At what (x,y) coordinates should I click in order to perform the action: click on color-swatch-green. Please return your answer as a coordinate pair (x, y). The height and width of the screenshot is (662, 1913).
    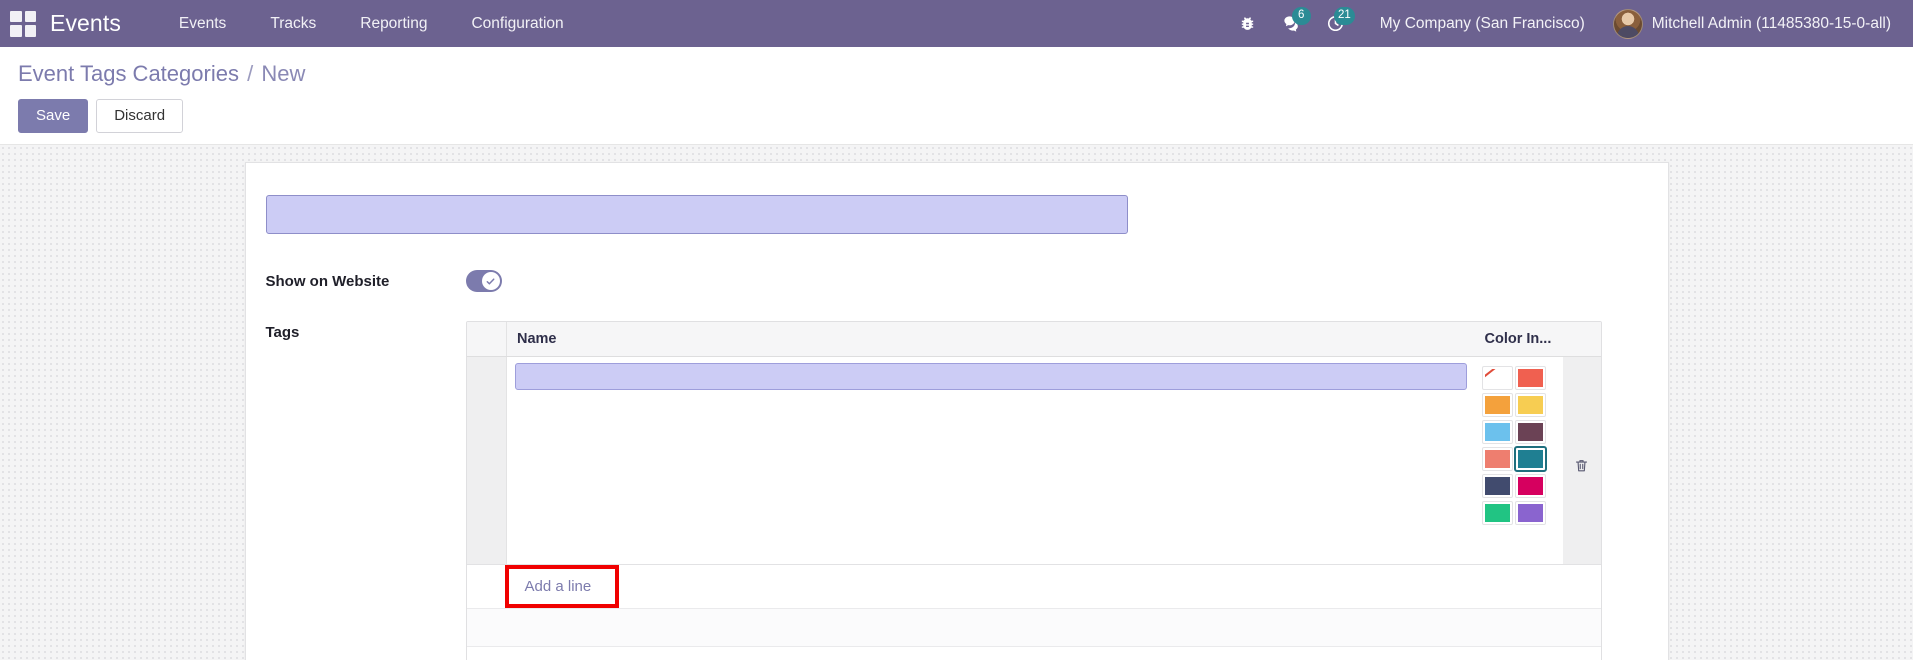
    Looking at the image, I should click on (1497, 513).